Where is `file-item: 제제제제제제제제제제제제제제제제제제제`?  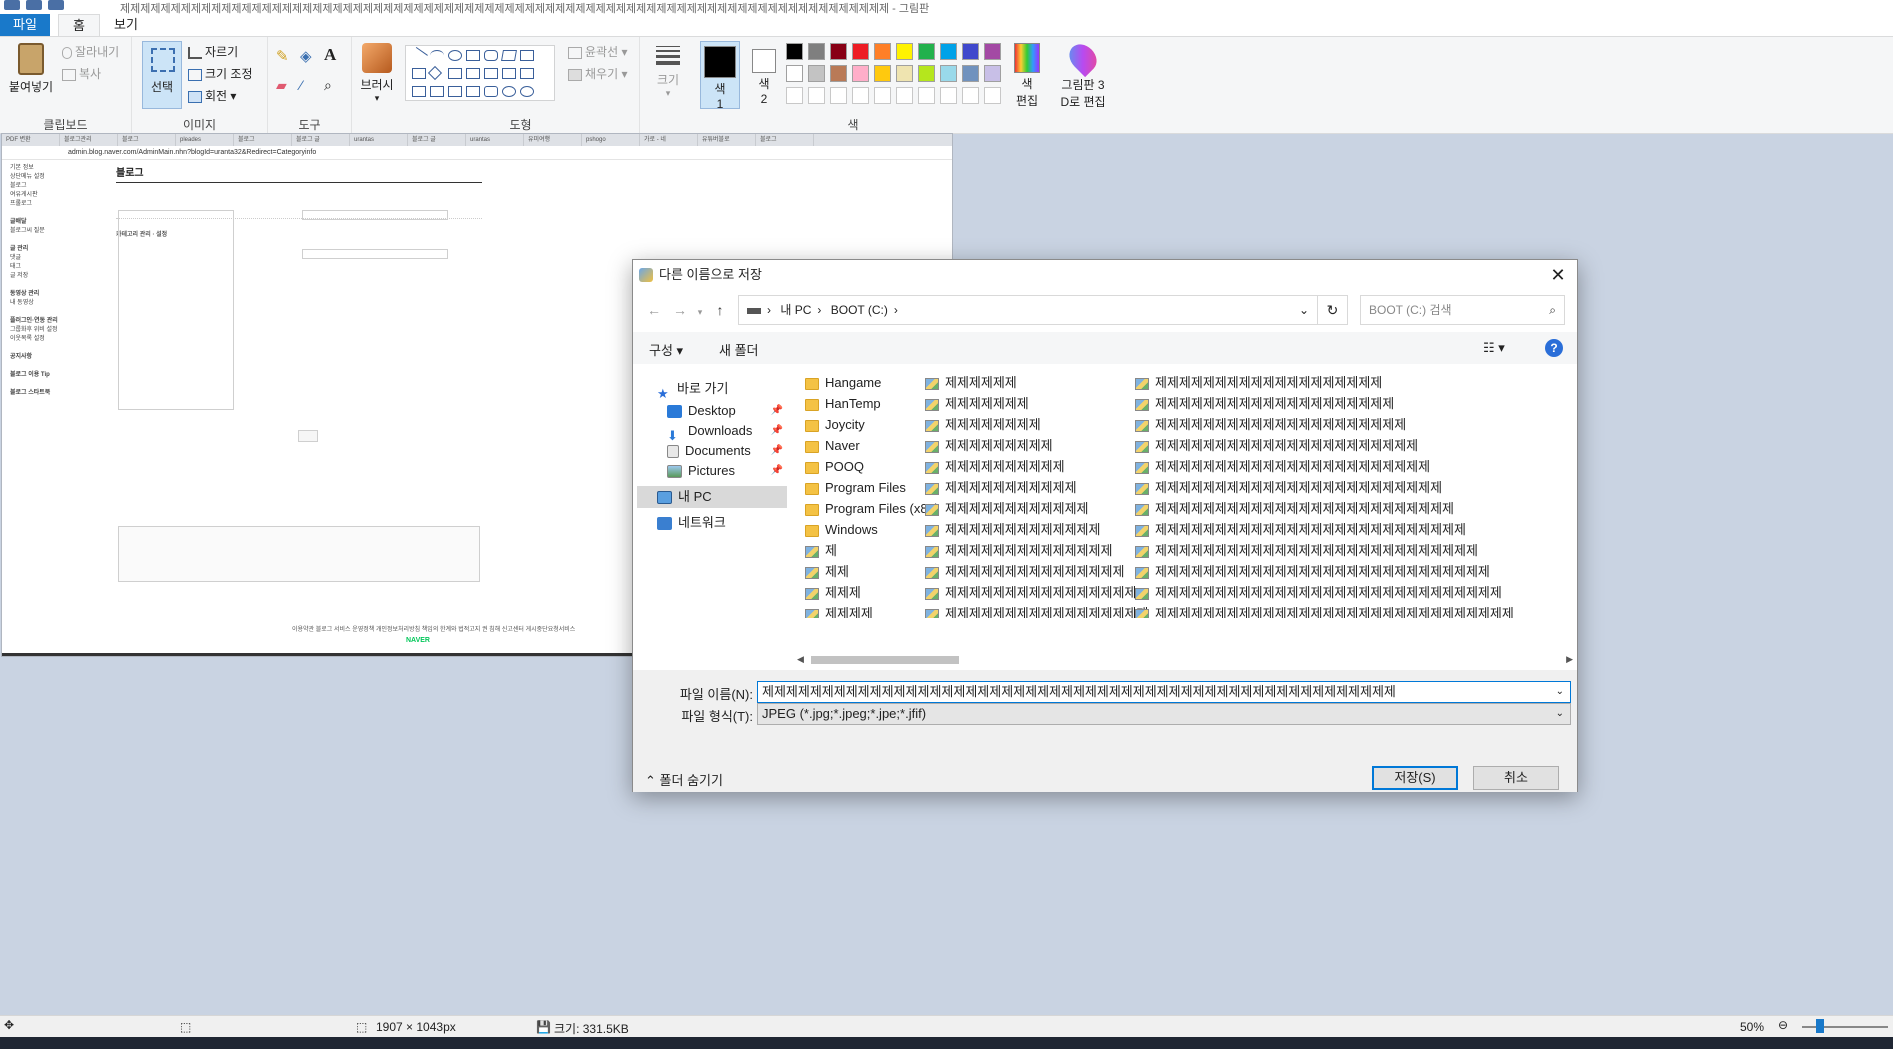
file-item: 제제제제제제제제제제제제제제제제제제제 is located at coordinates (1330, 382).